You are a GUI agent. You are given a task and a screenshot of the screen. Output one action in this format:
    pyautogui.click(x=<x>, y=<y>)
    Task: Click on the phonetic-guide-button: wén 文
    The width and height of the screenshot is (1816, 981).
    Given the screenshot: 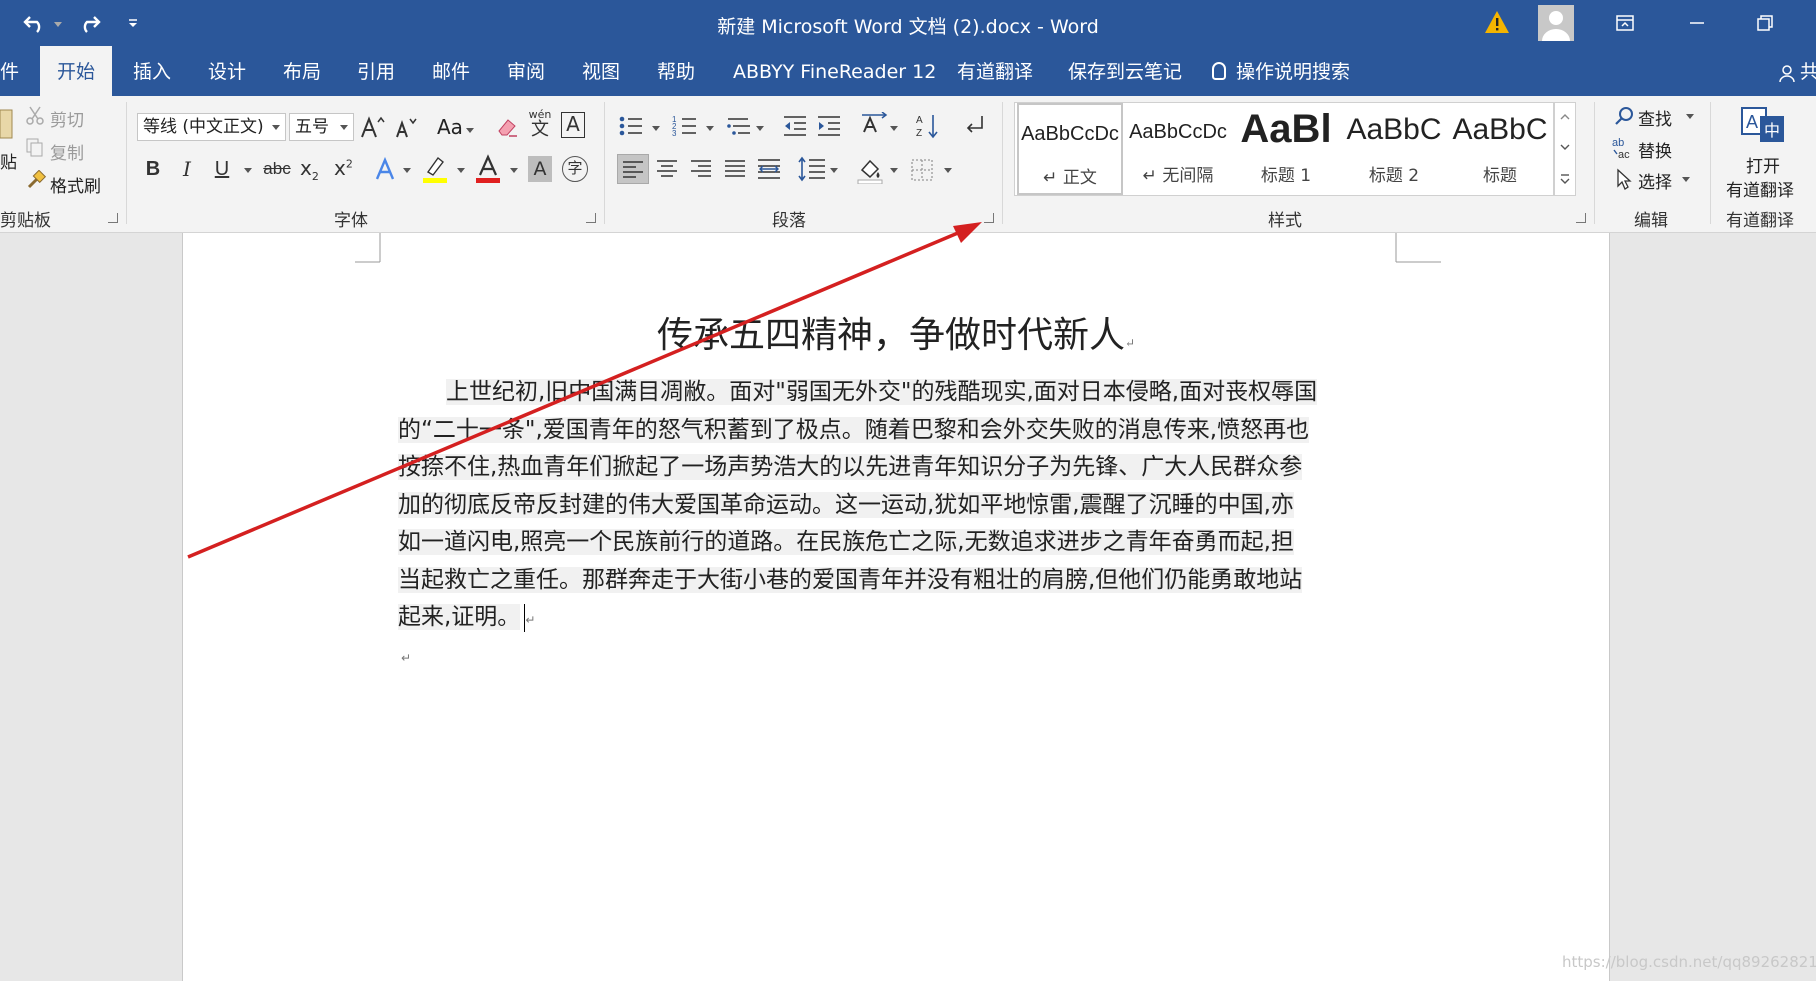 What is the action you would take?
    pyautogui.click(x=540, y=123)
    